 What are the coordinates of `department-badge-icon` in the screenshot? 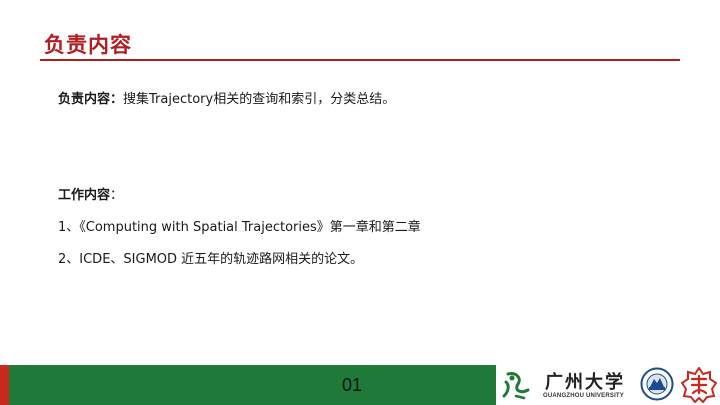 It's located at (699, 385).